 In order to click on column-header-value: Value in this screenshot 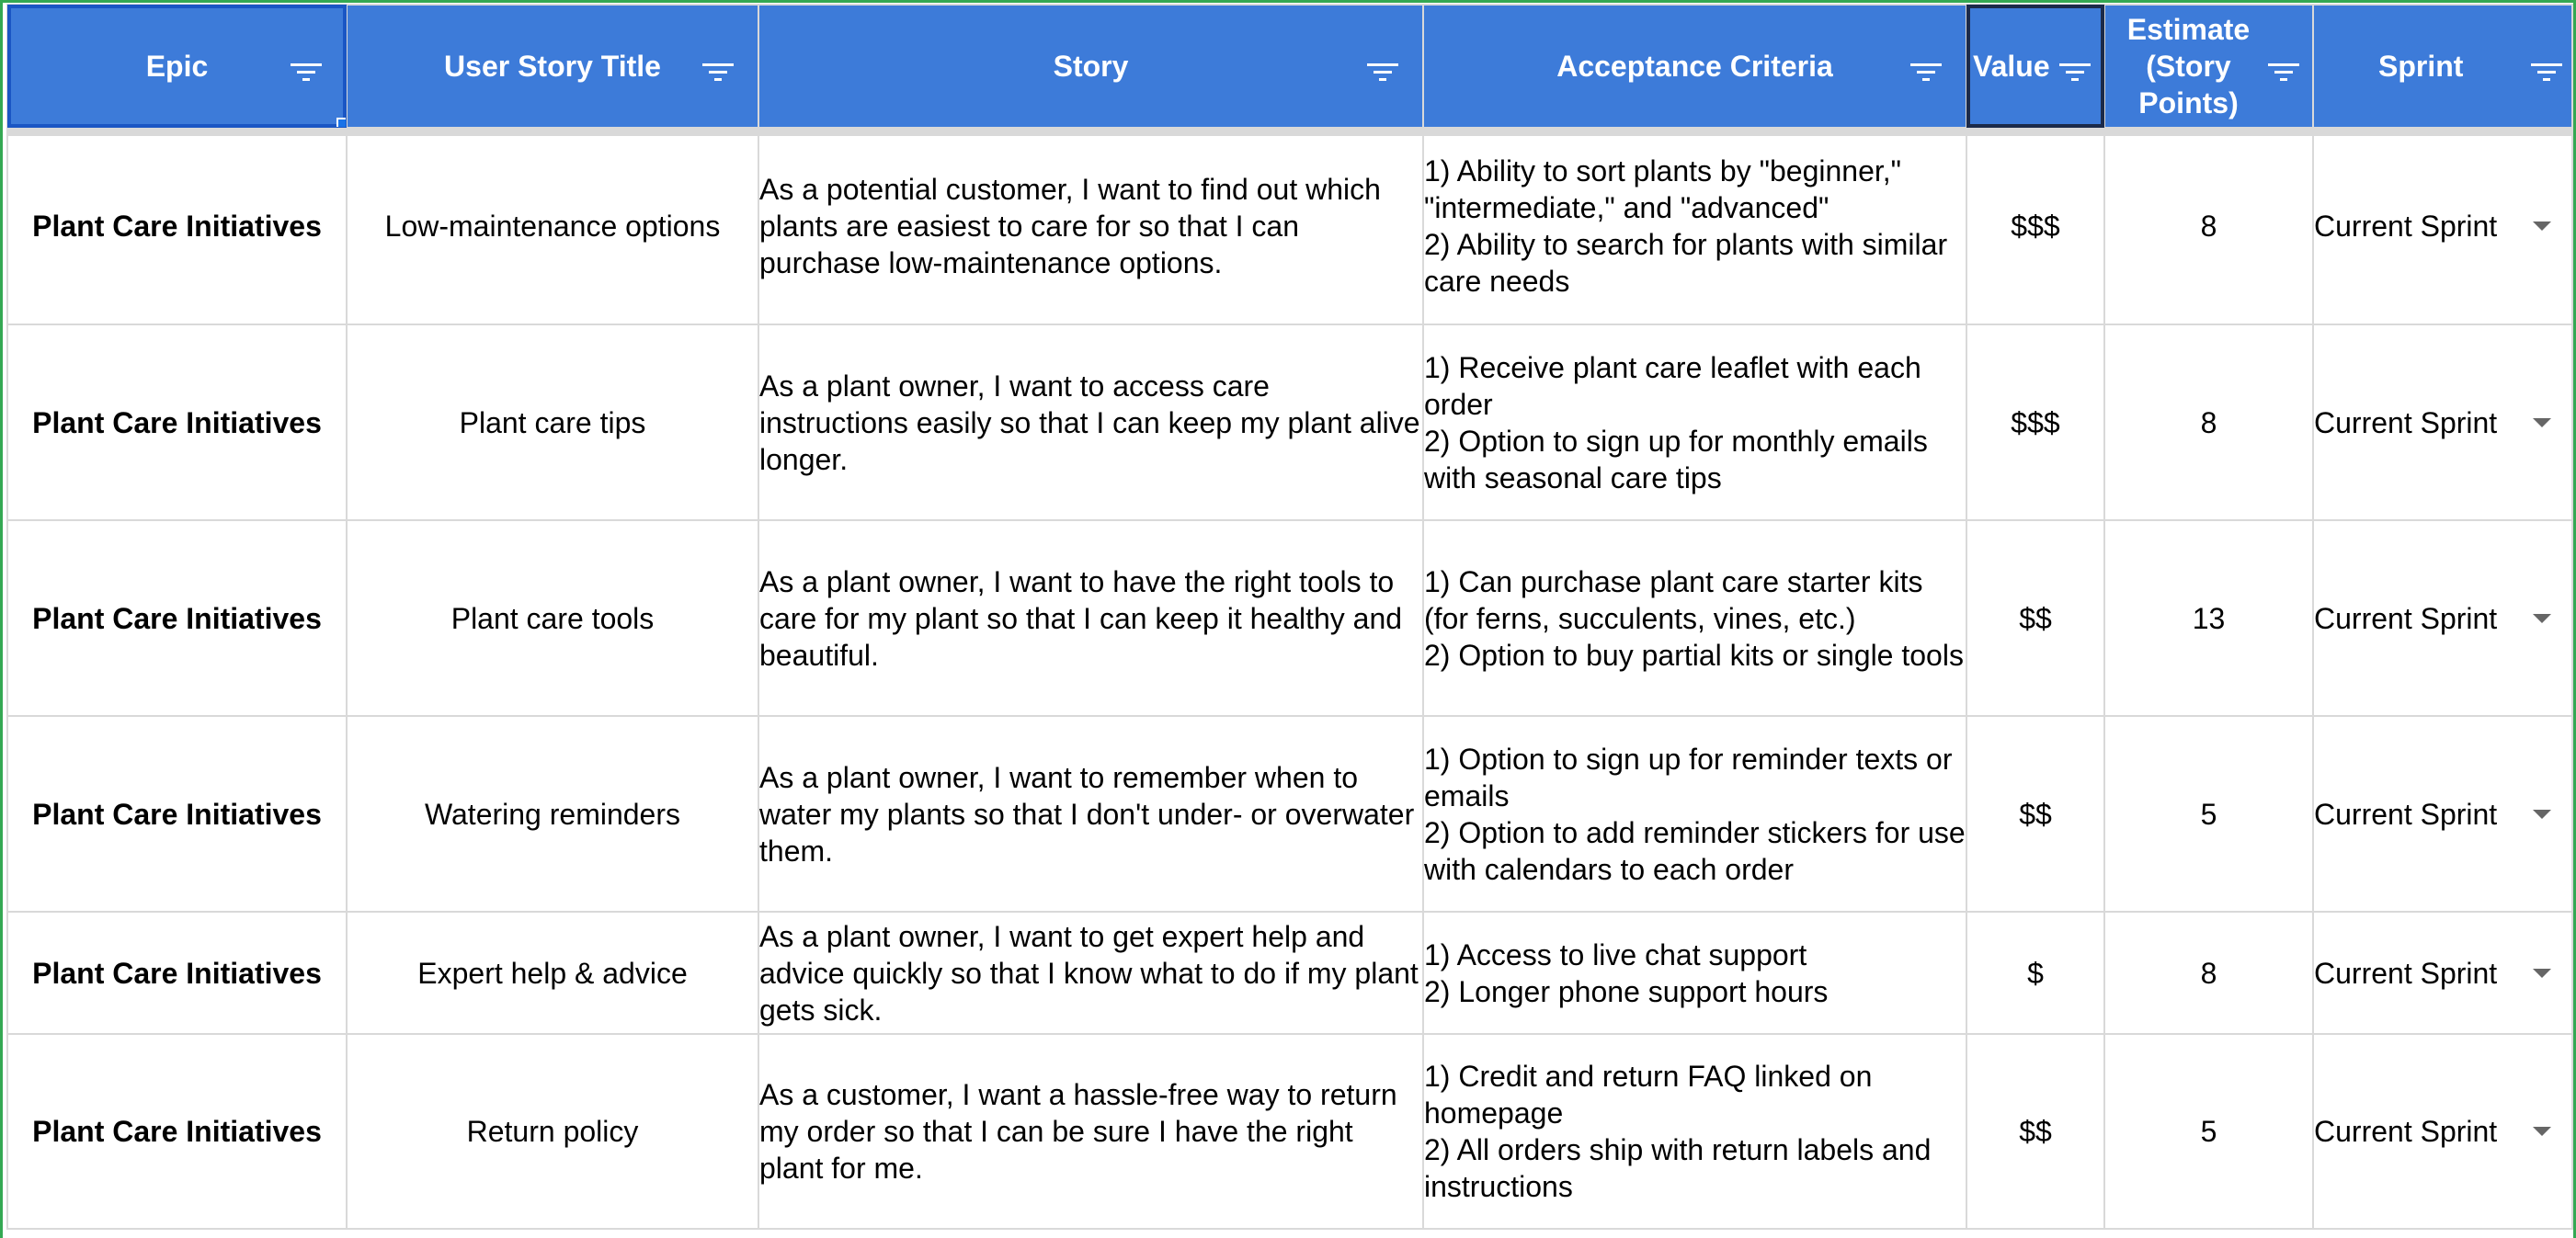, I will do `click(2035, 66)`.